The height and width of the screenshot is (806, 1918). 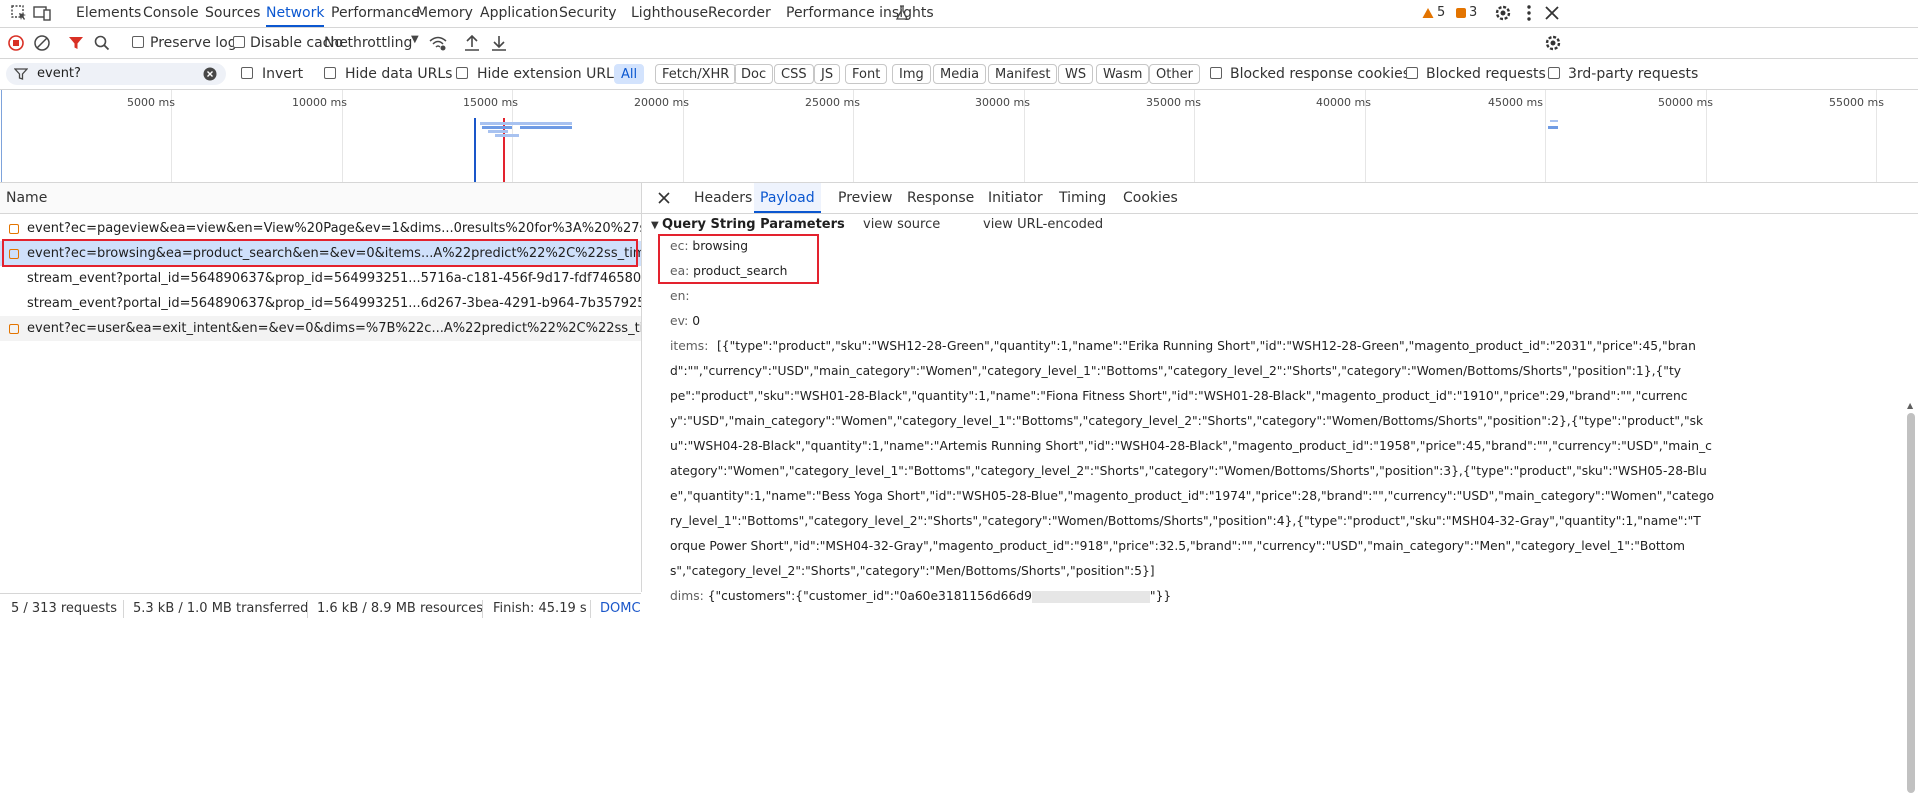 What do you see at coordinates (1, 136) in the screenshot?
I see `timeline-gridline` at bounding box center [1, 136].